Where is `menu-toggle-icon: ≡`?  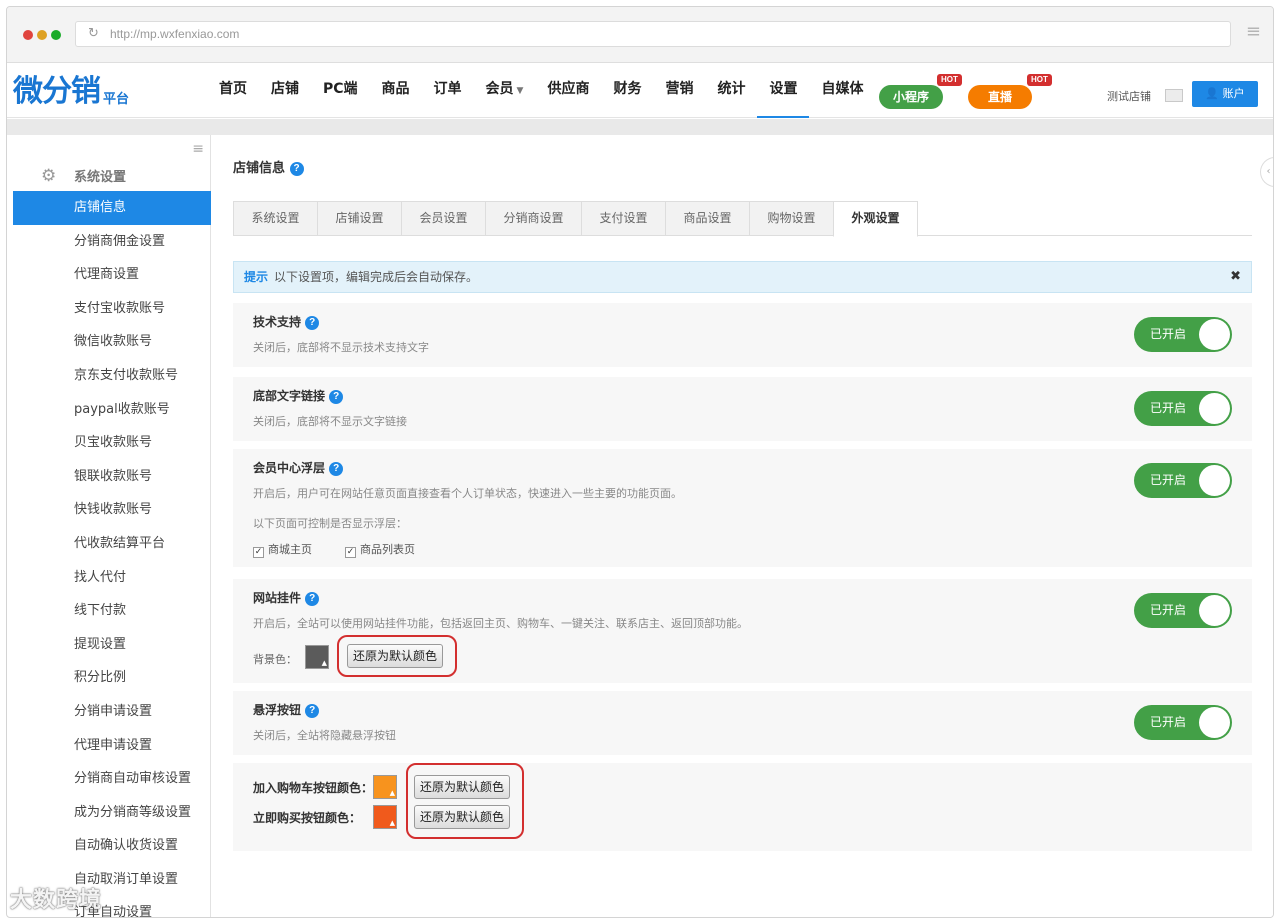 menu-toggle-icon: ≡ is located at coordinates (198, 149).